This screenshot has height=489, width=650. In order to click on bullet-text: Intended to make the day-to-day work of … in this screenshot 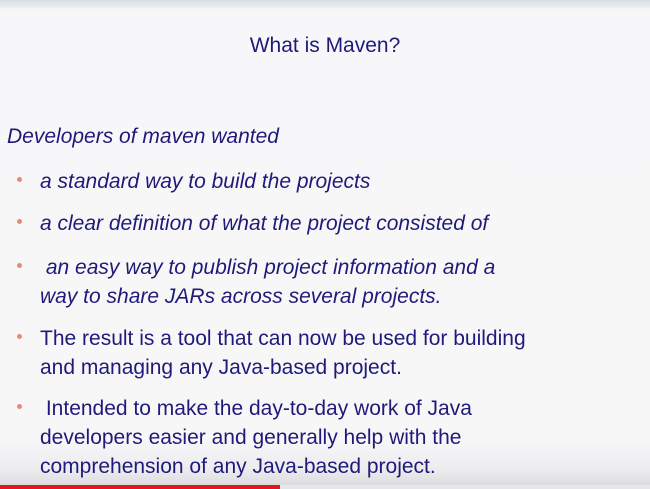, I will do `click(256, 437)`.